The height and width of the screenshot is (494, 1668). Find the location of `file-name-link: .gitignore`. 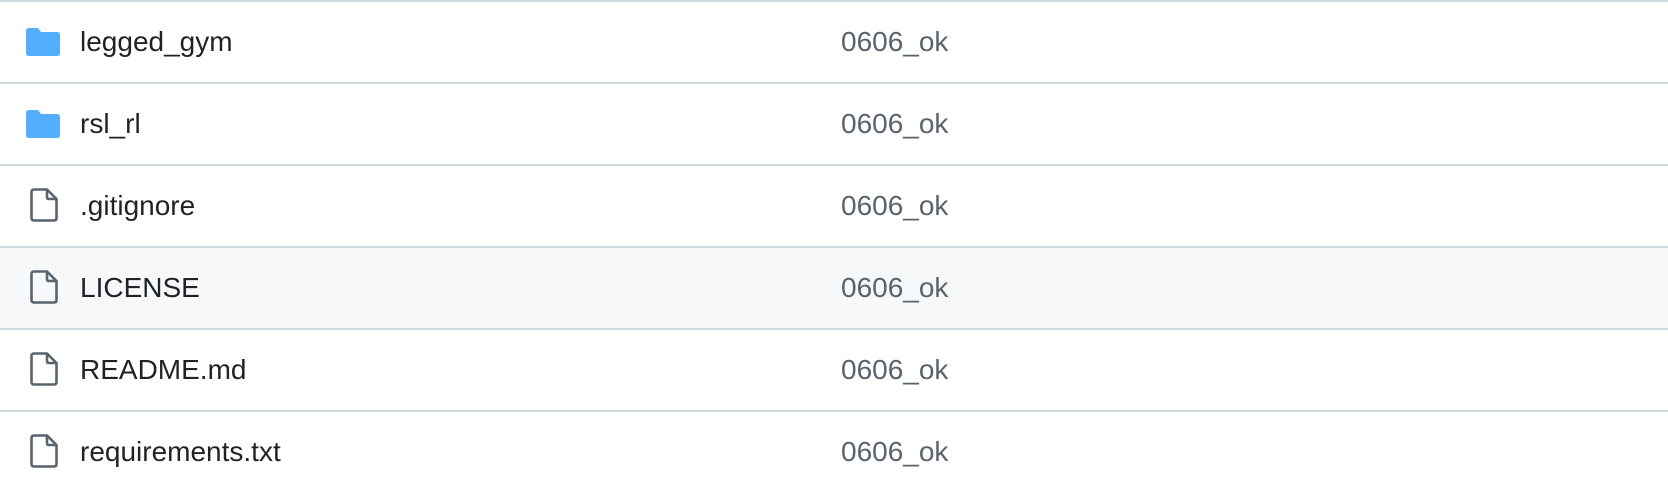

file-name-link: .gitignore is located at coordinates (137, 206).